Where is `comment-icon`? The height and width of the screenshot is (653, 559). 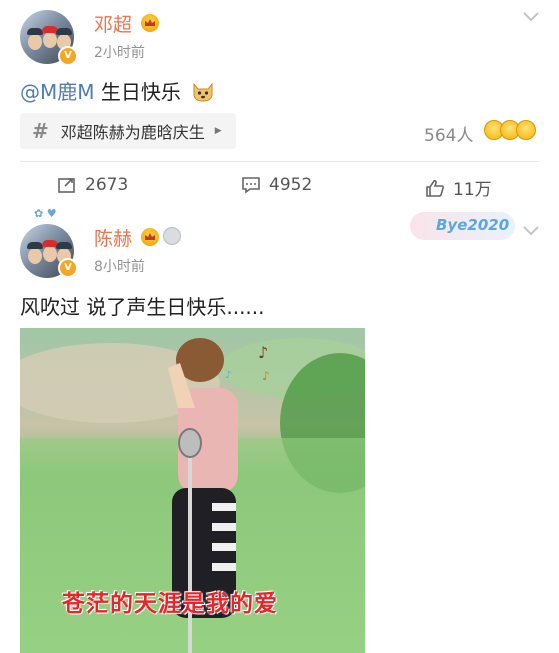
comment-icon is located at coordinates (251, 185).